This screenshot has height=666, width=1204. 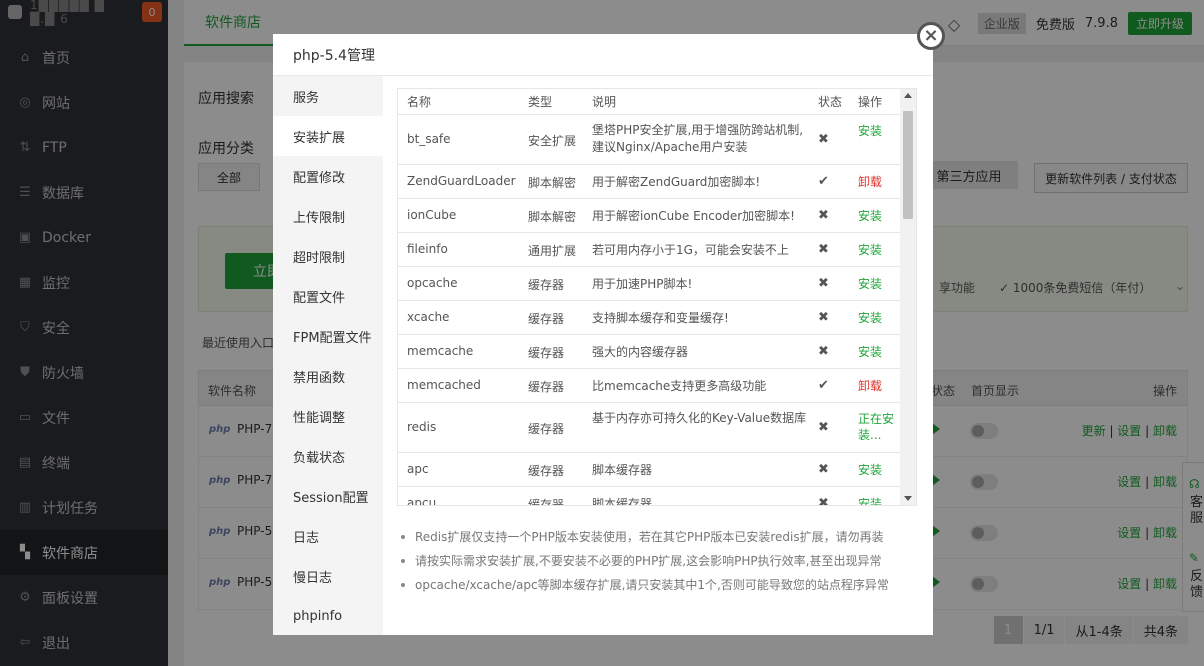 I want to click on extension-desc: 基于内存亦可持久化的Key-Value数据库, so click(x=699, y=418).